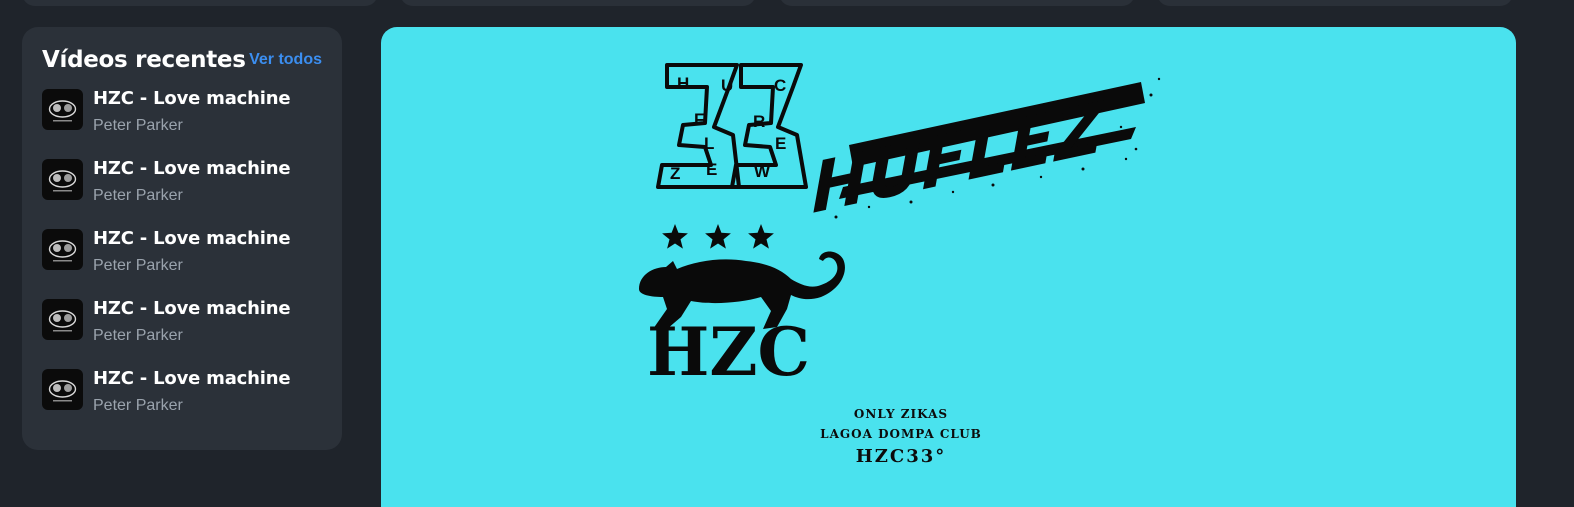 This screenshot has height=507, width=1574. What do you see at coordinates (144, 60) in the screenshot?
I see `panel-title: Vídeos recentes` at bounding box center [144, 60].